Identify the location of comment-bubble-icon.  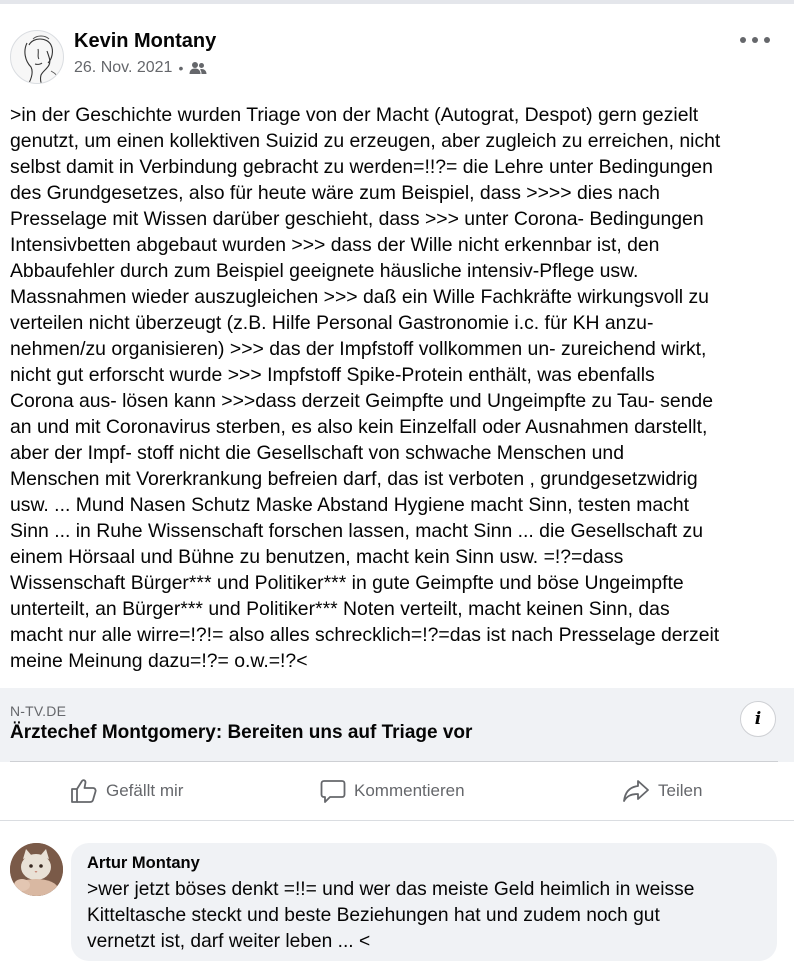
(333, 791).